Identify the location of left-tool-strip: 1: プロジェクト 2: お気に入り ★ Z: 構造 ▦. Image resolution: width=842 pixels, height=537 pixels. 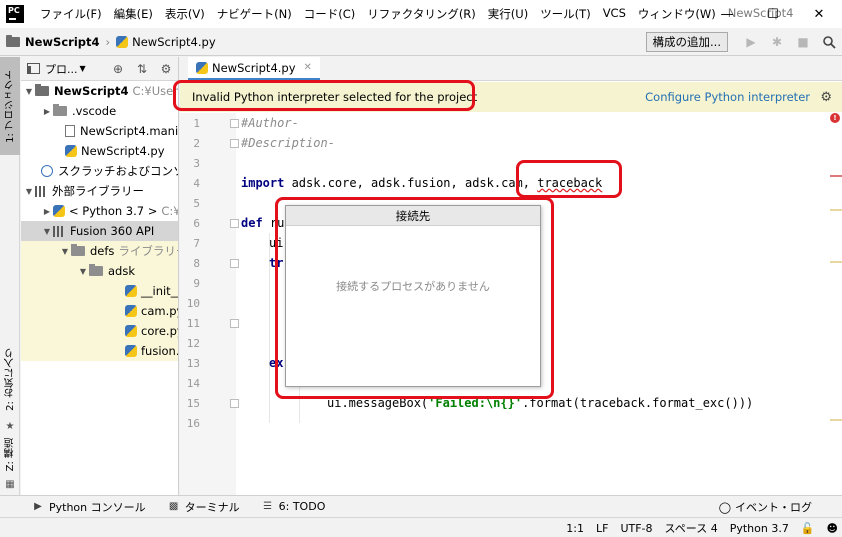
(10, 276).